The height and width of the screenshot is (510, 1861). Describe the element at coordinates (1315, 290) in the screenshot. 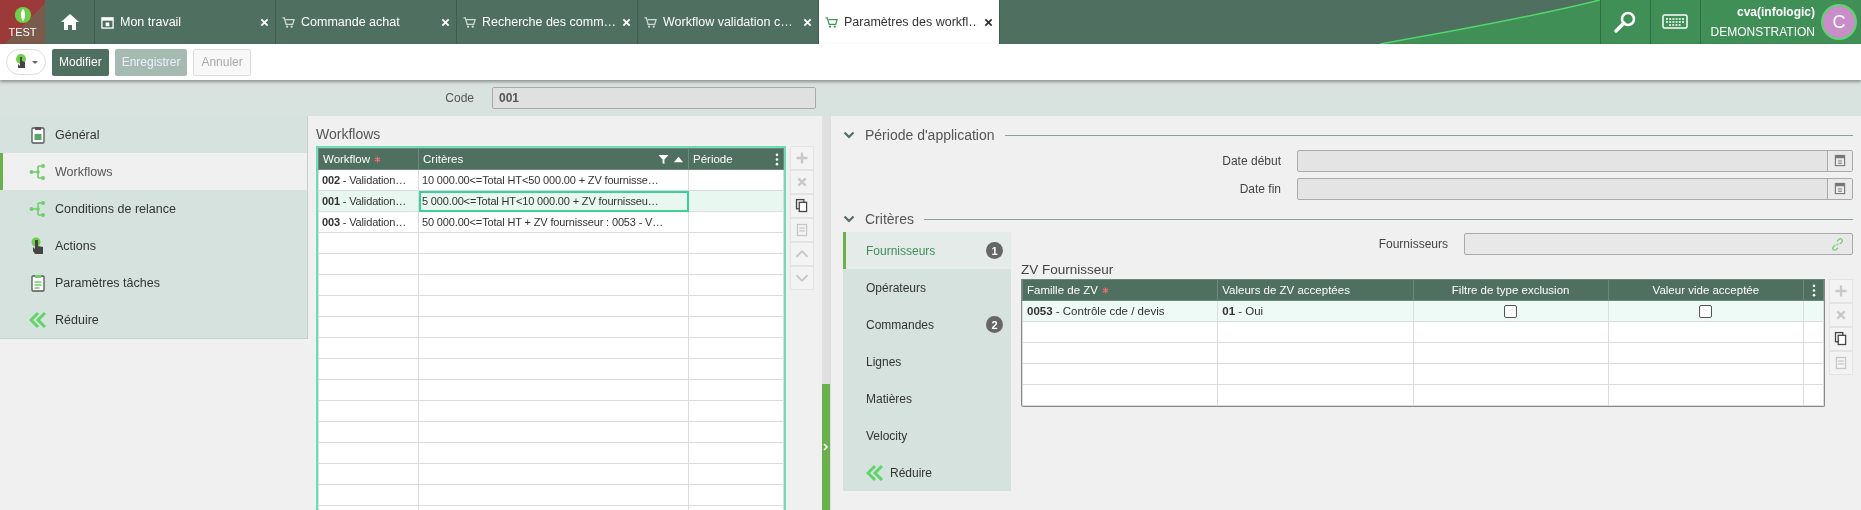

I see `column-header: Valeurs de ZV acceptées` at that location.